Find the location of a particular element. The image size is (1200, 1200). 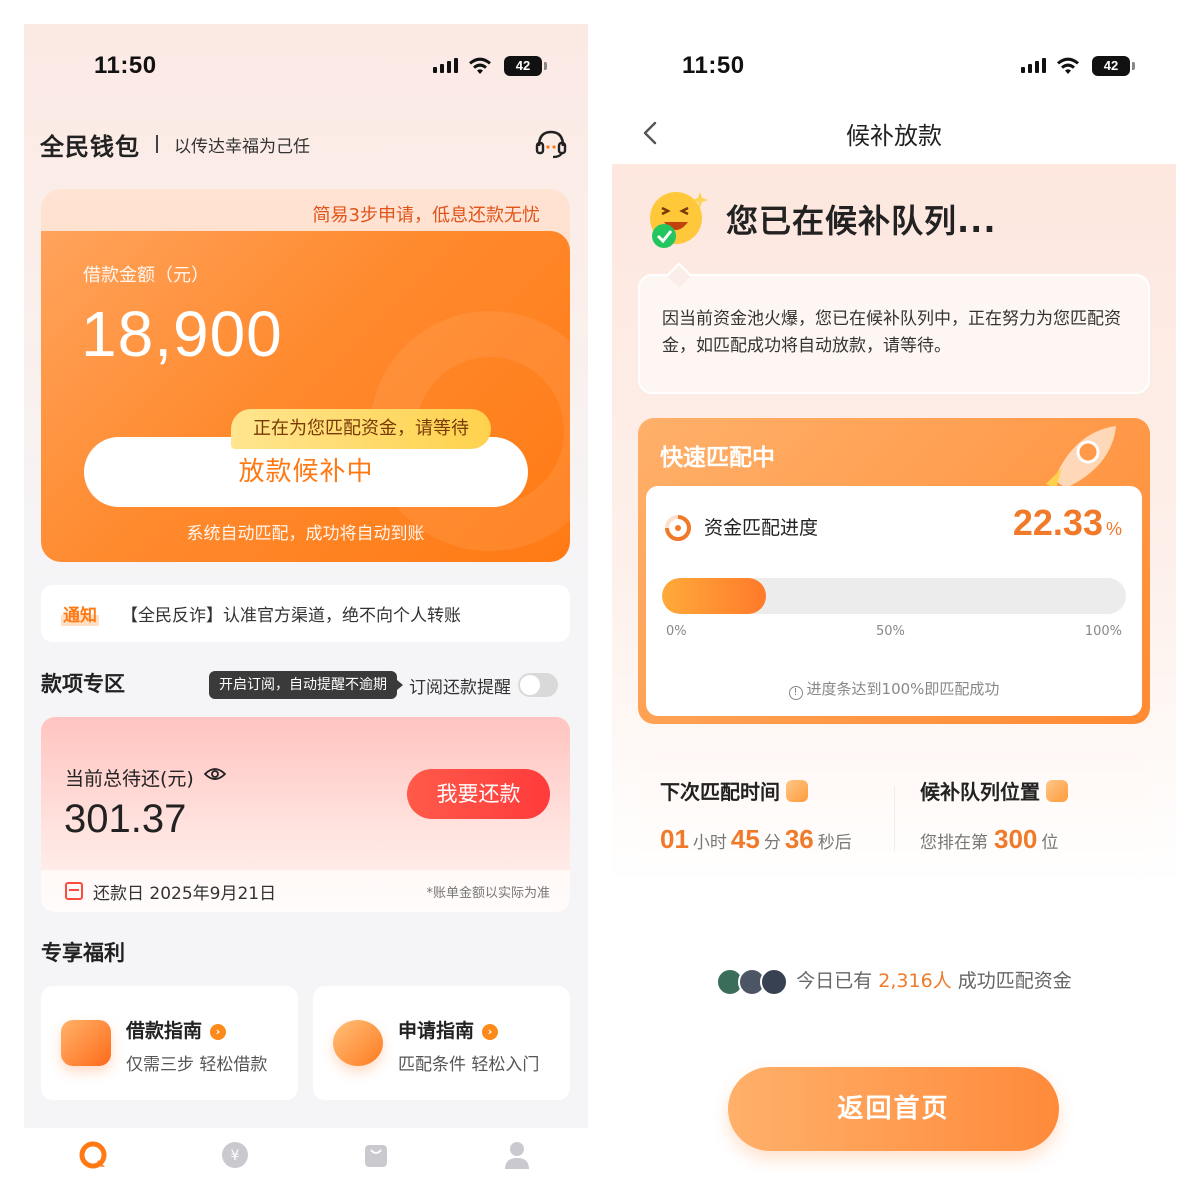

loan-amount-label: 借款金额（元） is located at coordinates (146, 275).